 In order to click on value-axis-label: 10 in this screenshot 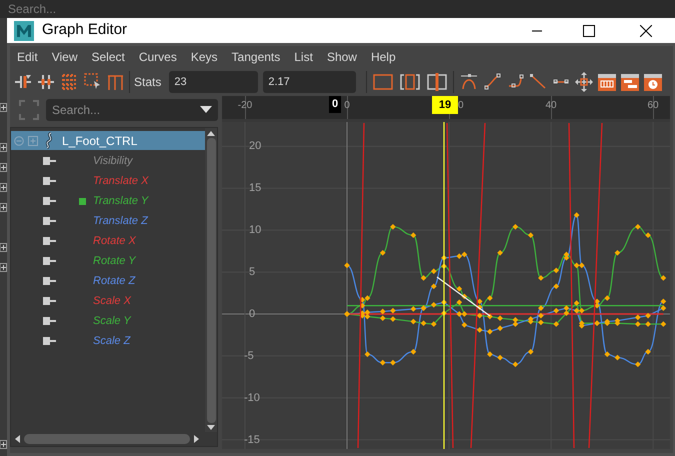, I will do `click(255, 230)`.